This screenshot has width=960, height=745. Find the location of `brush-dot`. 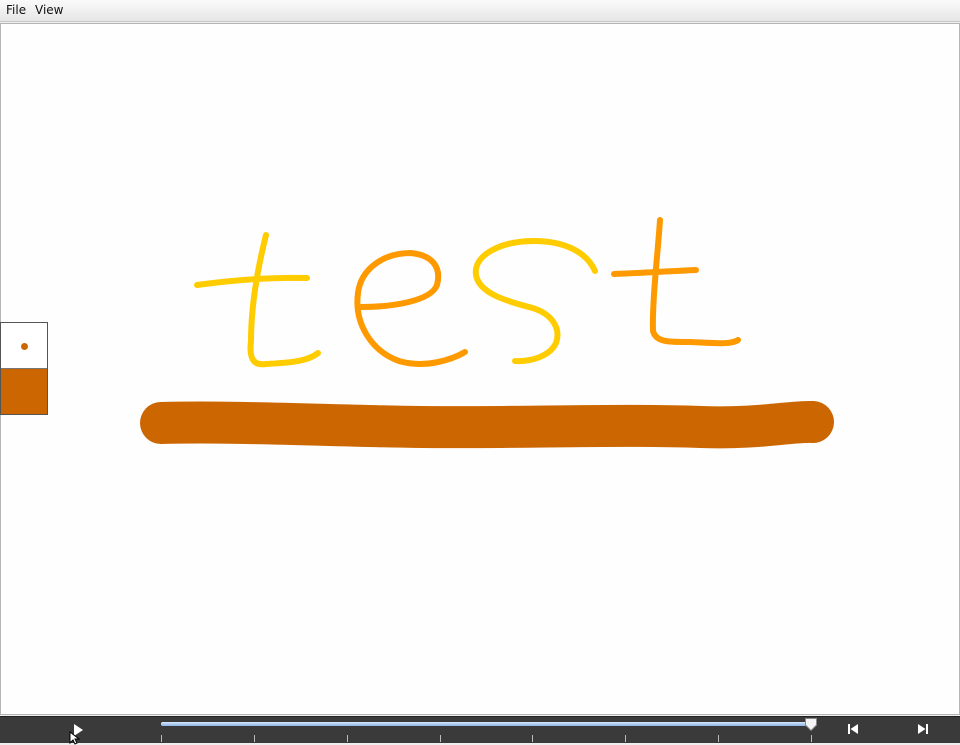

brush-dot is located at coordinates (24, 346).